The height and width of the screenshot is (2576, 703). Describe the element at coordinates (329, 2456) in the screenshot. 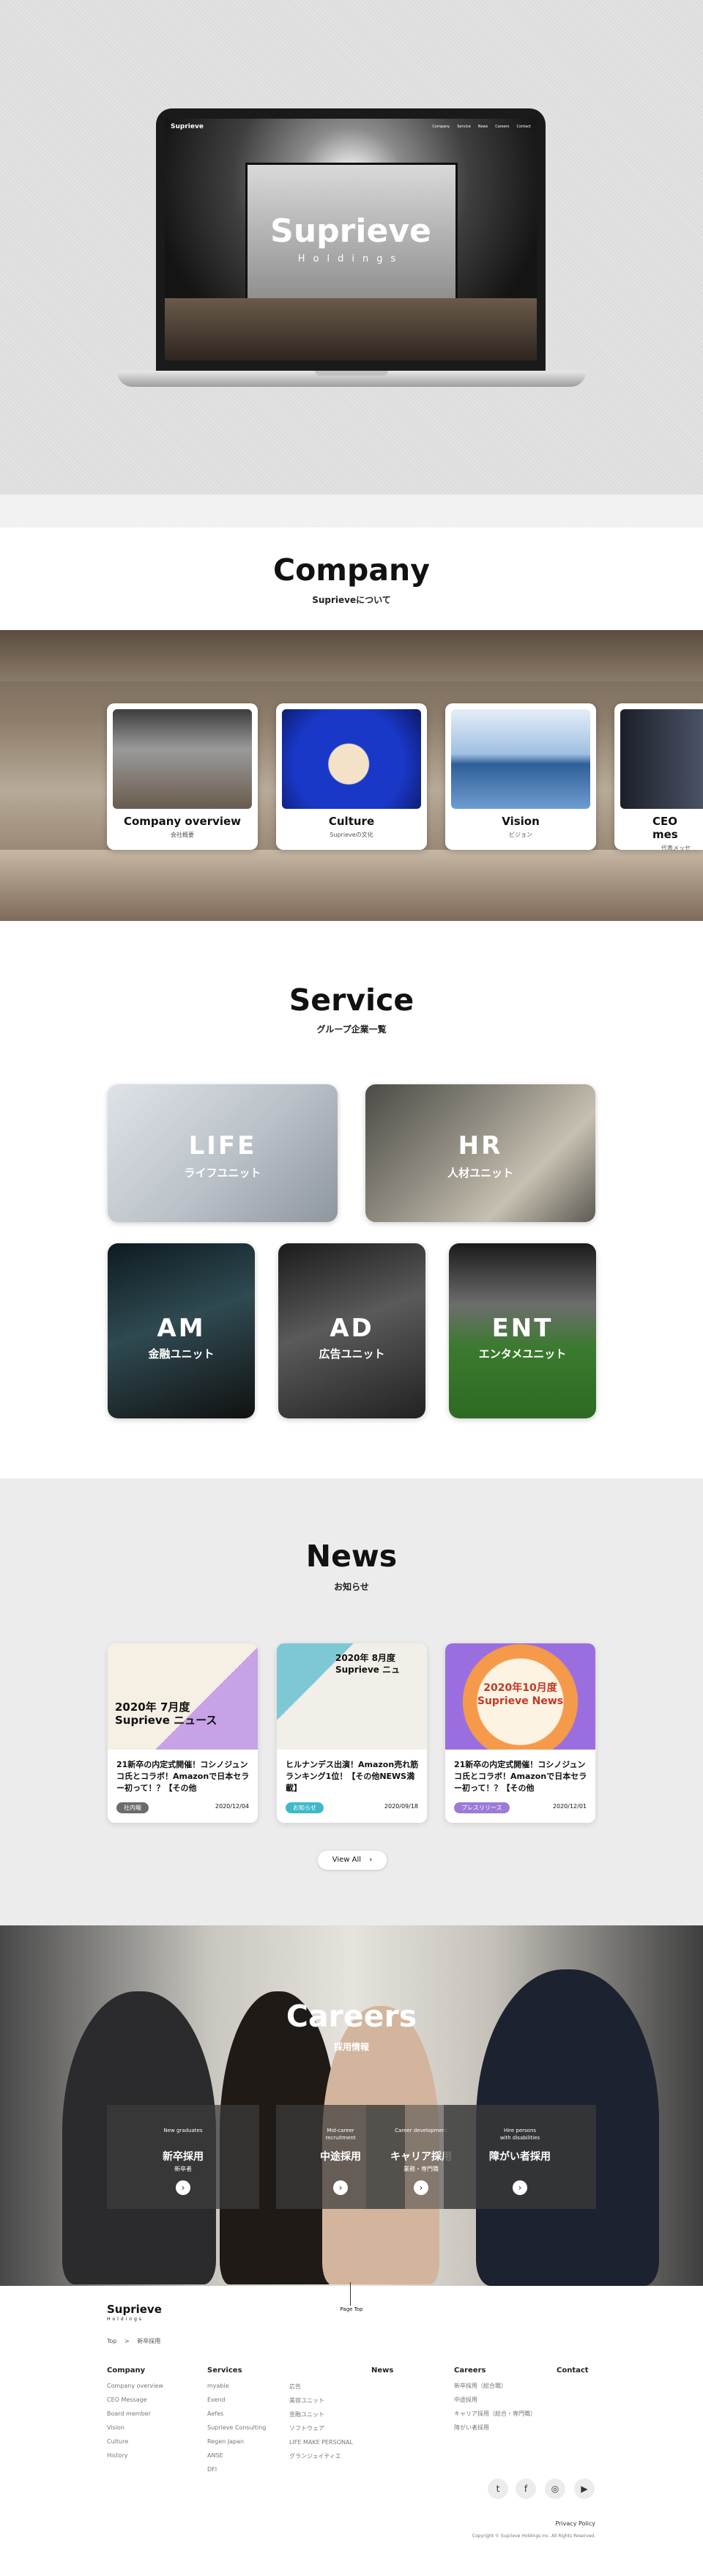

I see `footer-link: グランジュイティエ` at that location.